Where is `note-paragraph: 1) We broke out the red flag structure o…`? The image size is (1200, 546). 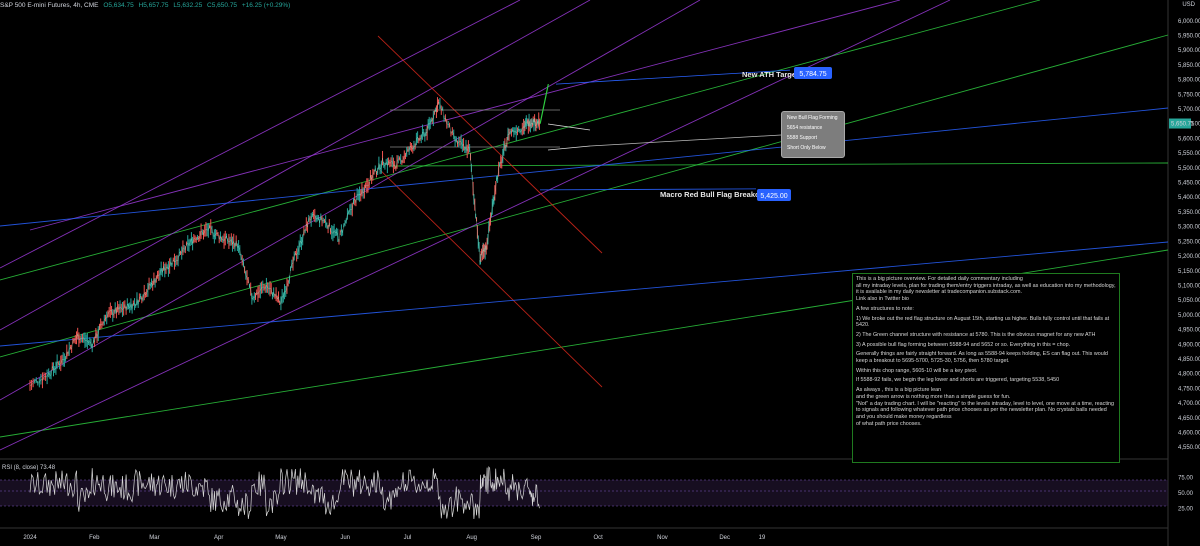 note-paragraph: 1) We broke out the red flag structure o… is located at coordinates (983, 322).